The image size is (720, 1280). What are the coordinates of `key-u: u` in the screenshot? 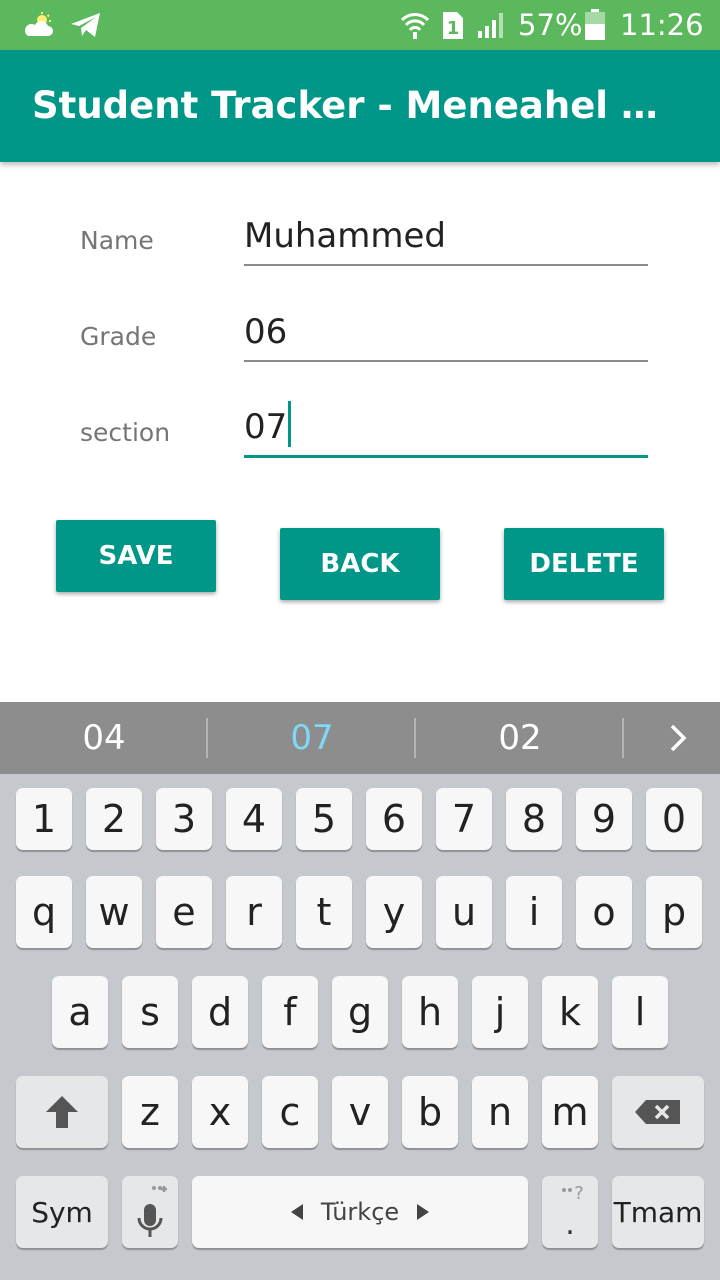 It's located at (464, 912).